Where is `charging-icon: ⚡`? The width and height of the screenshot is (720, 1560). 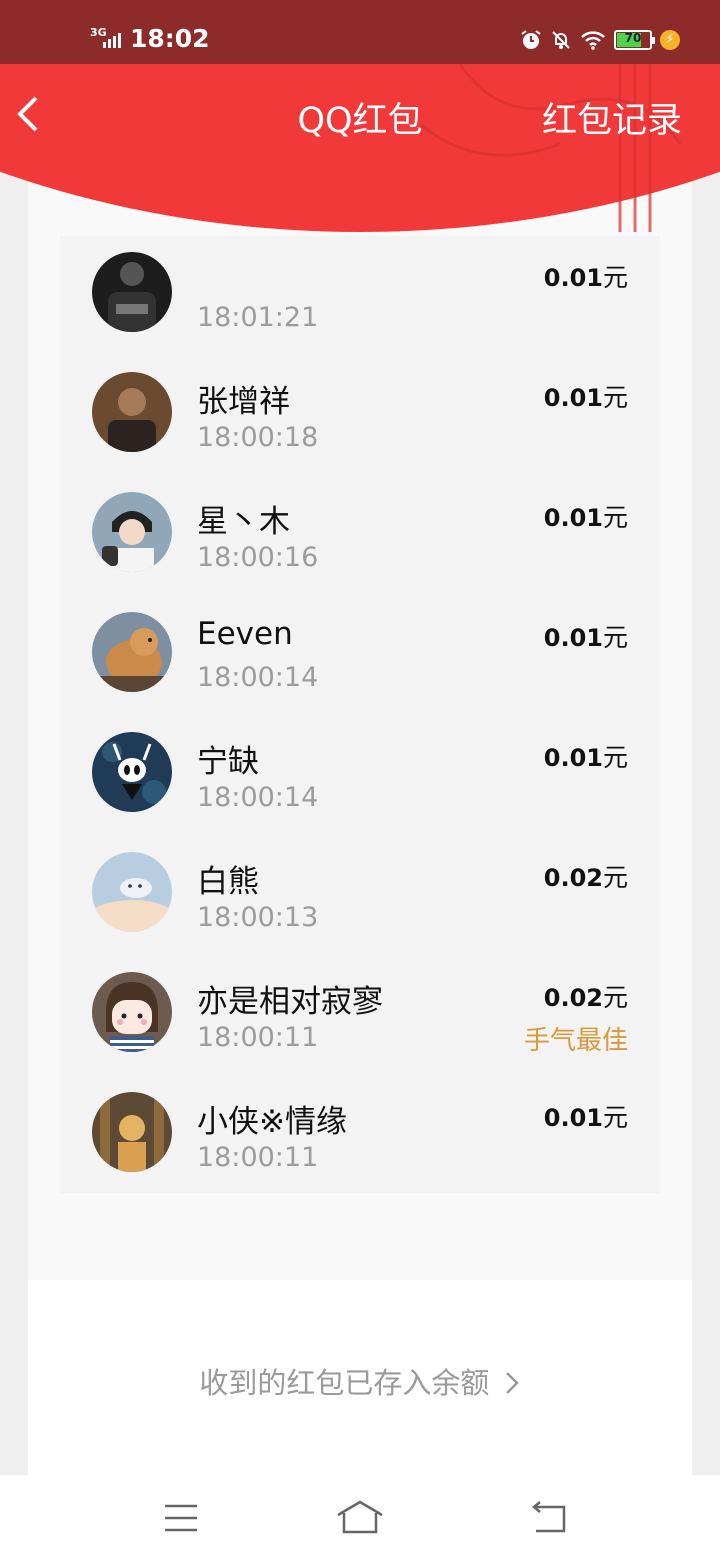 charging-icon: ⚡ is located at coordinates (670, 40).